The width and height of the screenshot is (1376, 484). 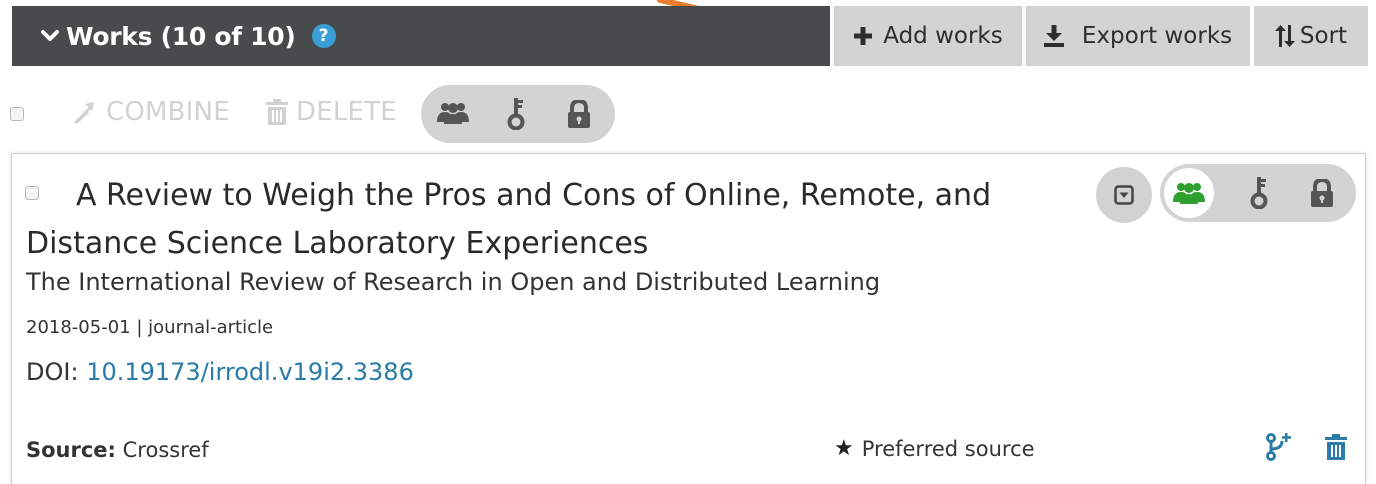 I want to click on add-works-button: Add works, so click(x=928, y=36).